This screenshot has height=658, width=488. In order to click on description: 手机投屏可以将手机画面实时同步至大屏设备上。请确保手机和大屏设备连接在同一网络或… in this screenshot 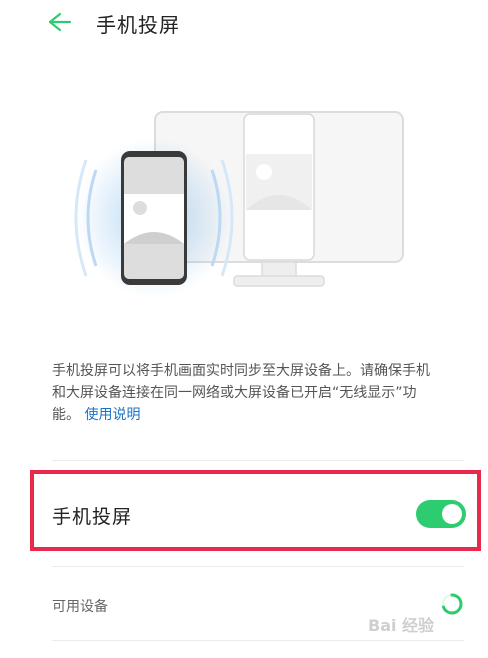, I will do `click(242, 393)`.